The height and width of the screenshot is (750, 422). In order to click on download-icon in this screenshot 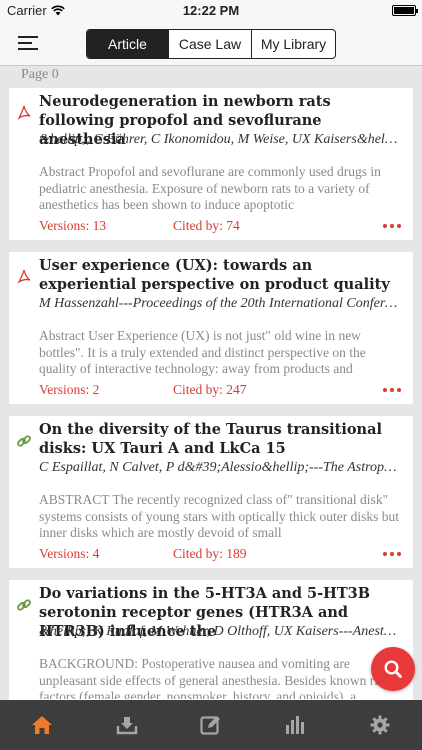, I will do `click(126, 726)`.